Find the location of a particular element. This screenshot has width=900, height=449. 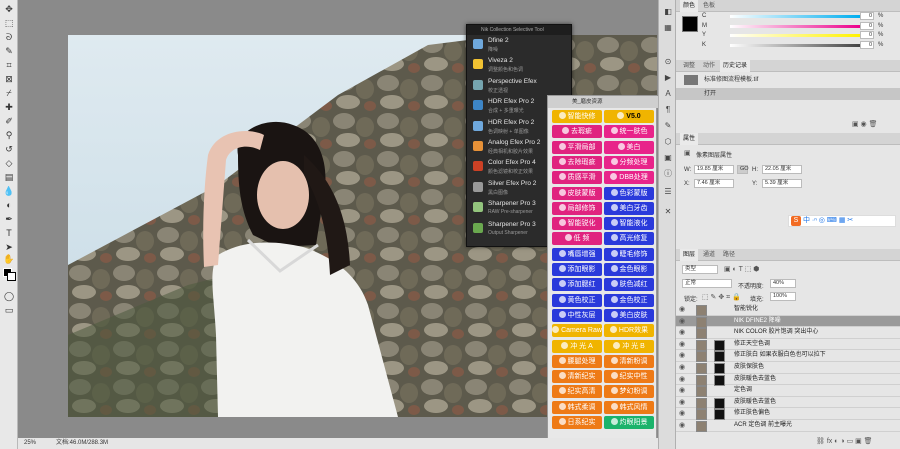

retouch-action-button: 局部修饰 is located at coordinates (577, 208).